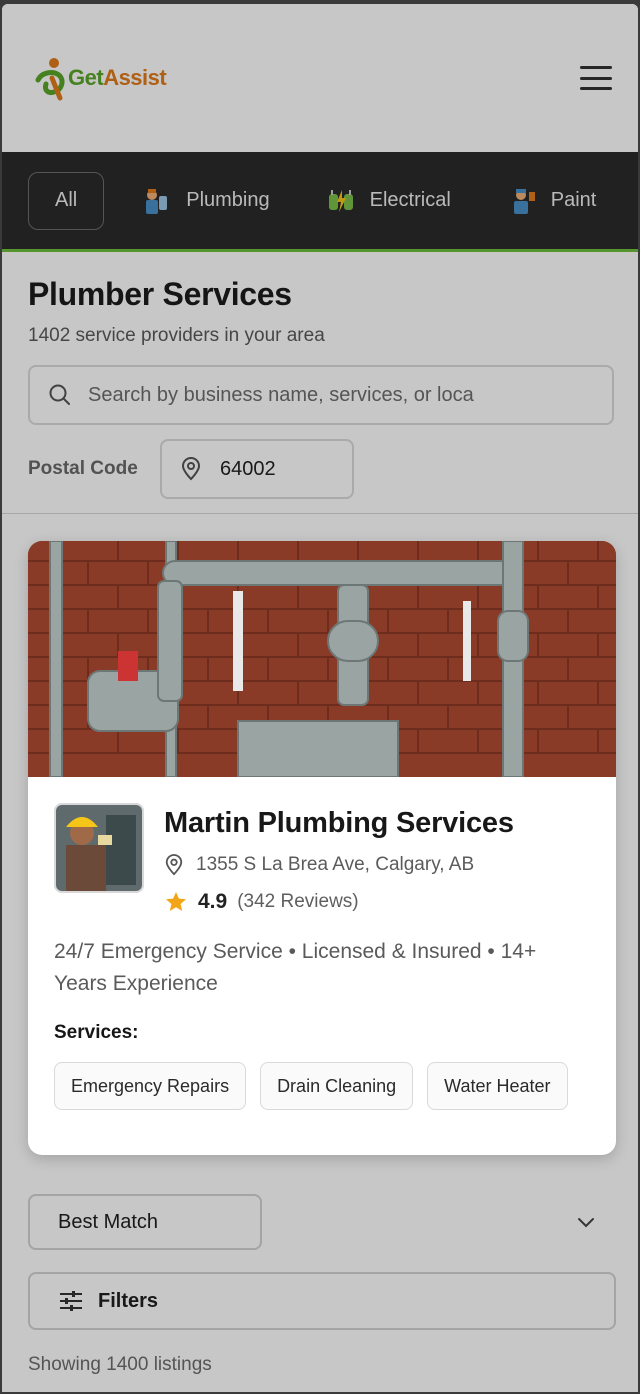  Describe the element at coordinates (586, 1222) in the screenshot. I see `chevron-down-icon` at that location.